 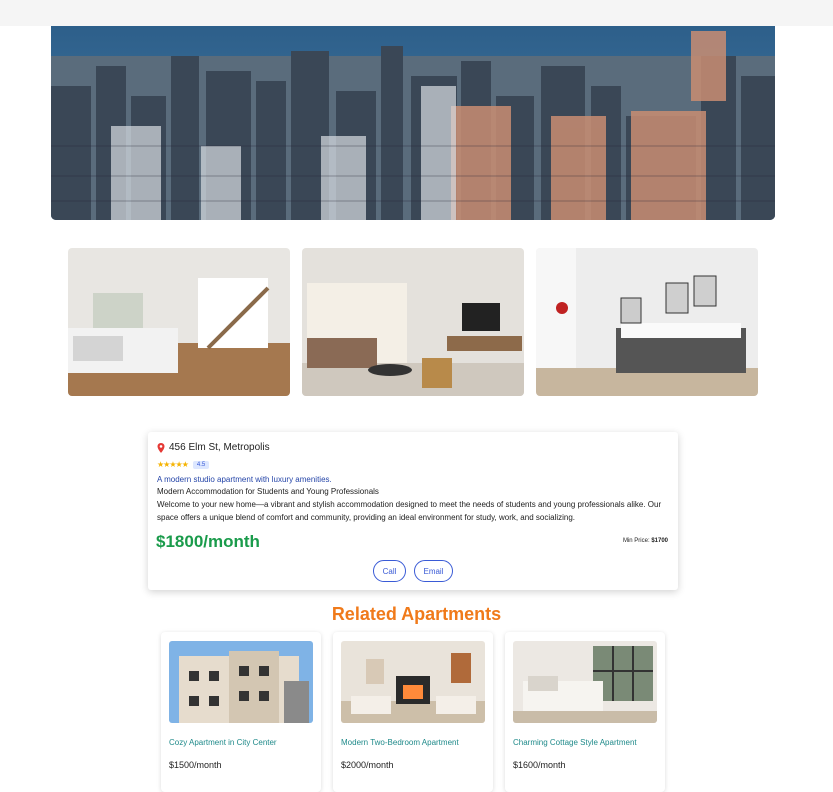 I want to click on listing-address: 456 Elm St, Metropolis, so click(x=213, y=447).